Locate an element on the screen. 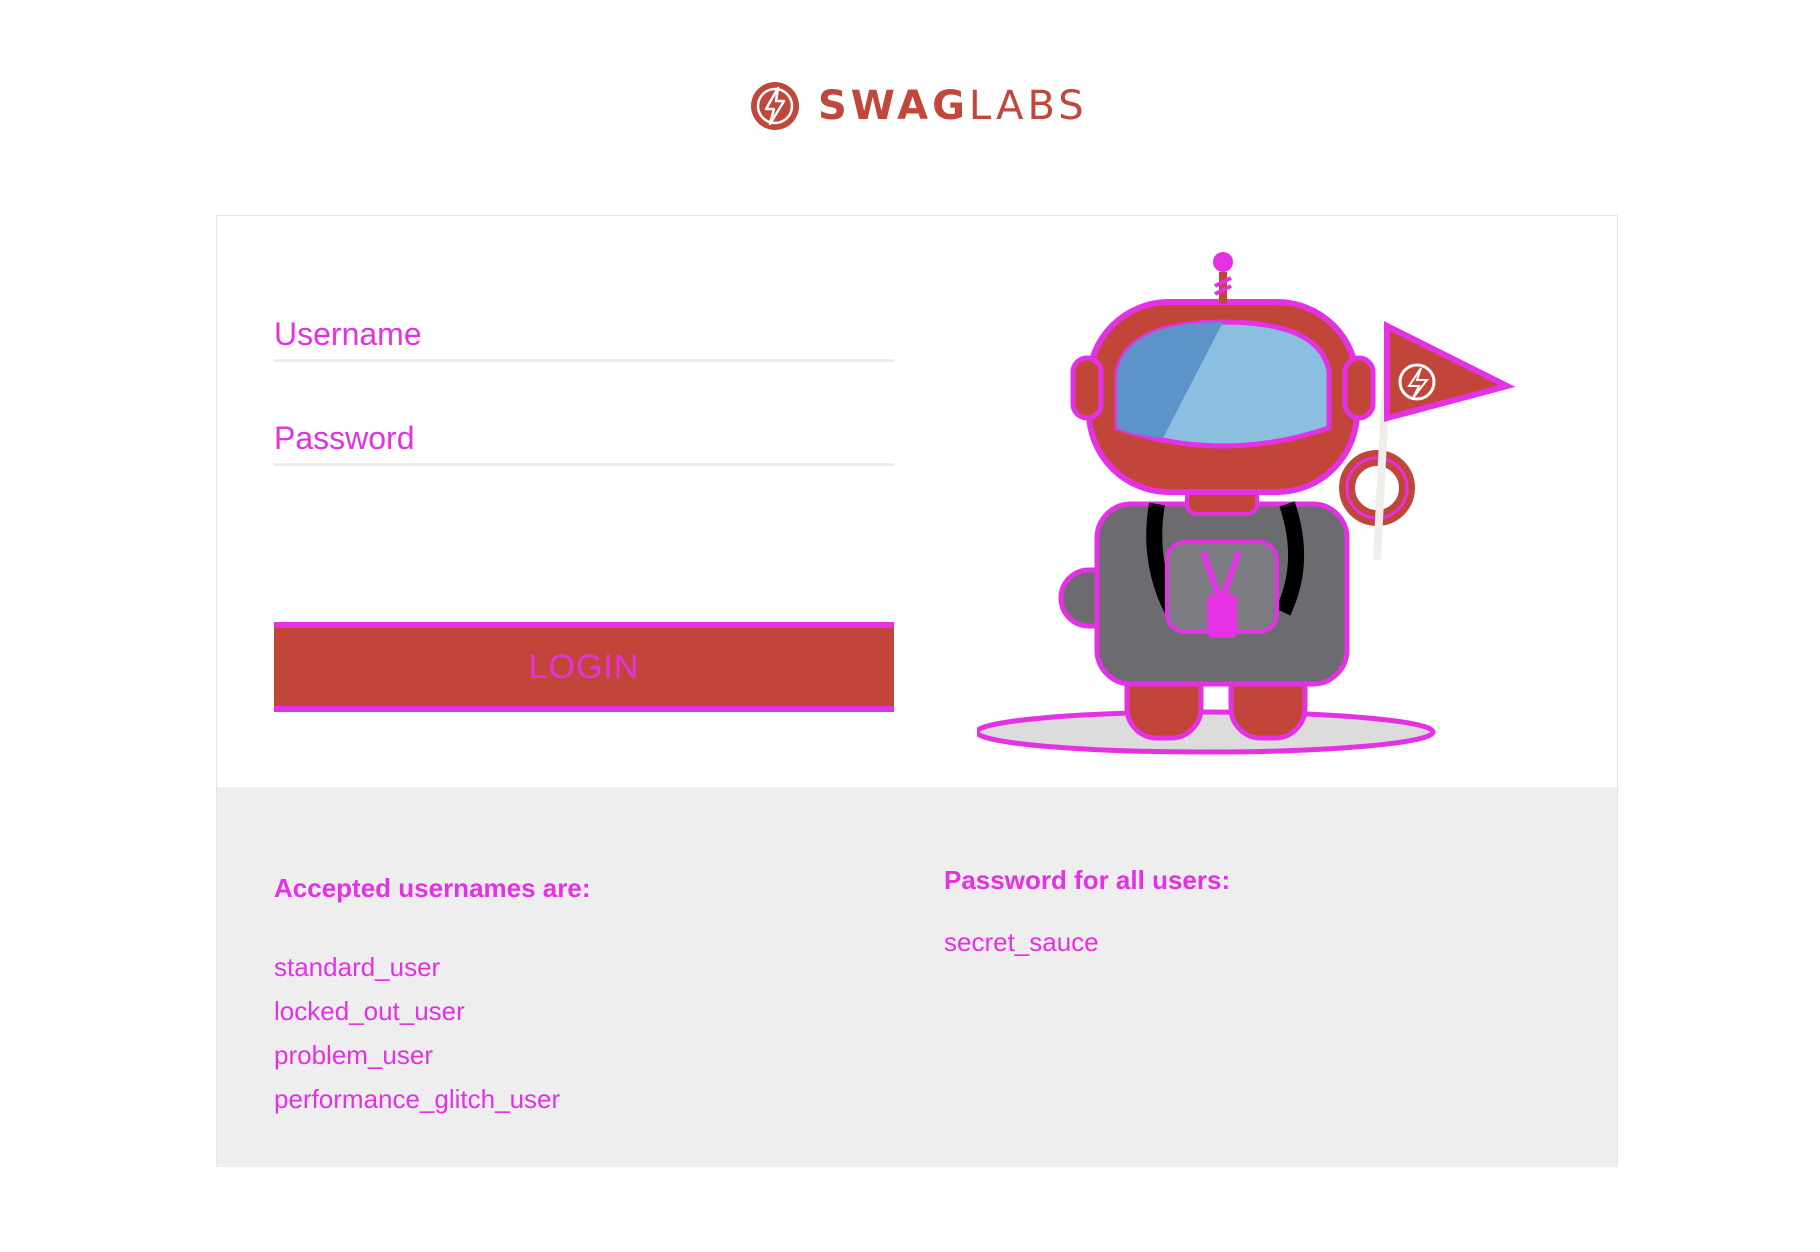  username-item: standard_user is located at coordinates (357, 967).